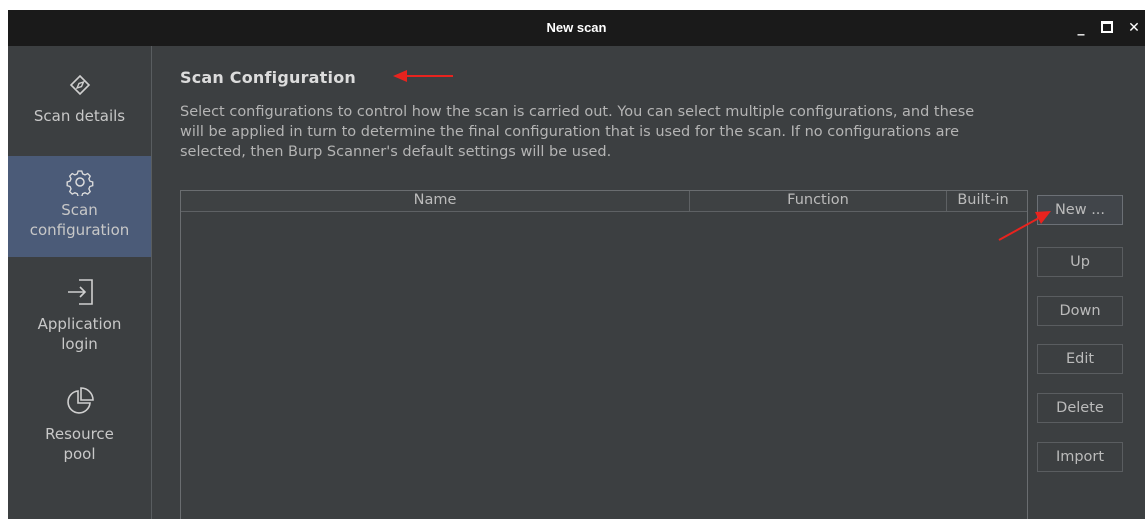 Image resolution: width=1145 pixels, height=519 pixels. Describe the element at coordinates (79, 344) in the screenshot. I see `sidebar-item-label-line2: login` at that location.